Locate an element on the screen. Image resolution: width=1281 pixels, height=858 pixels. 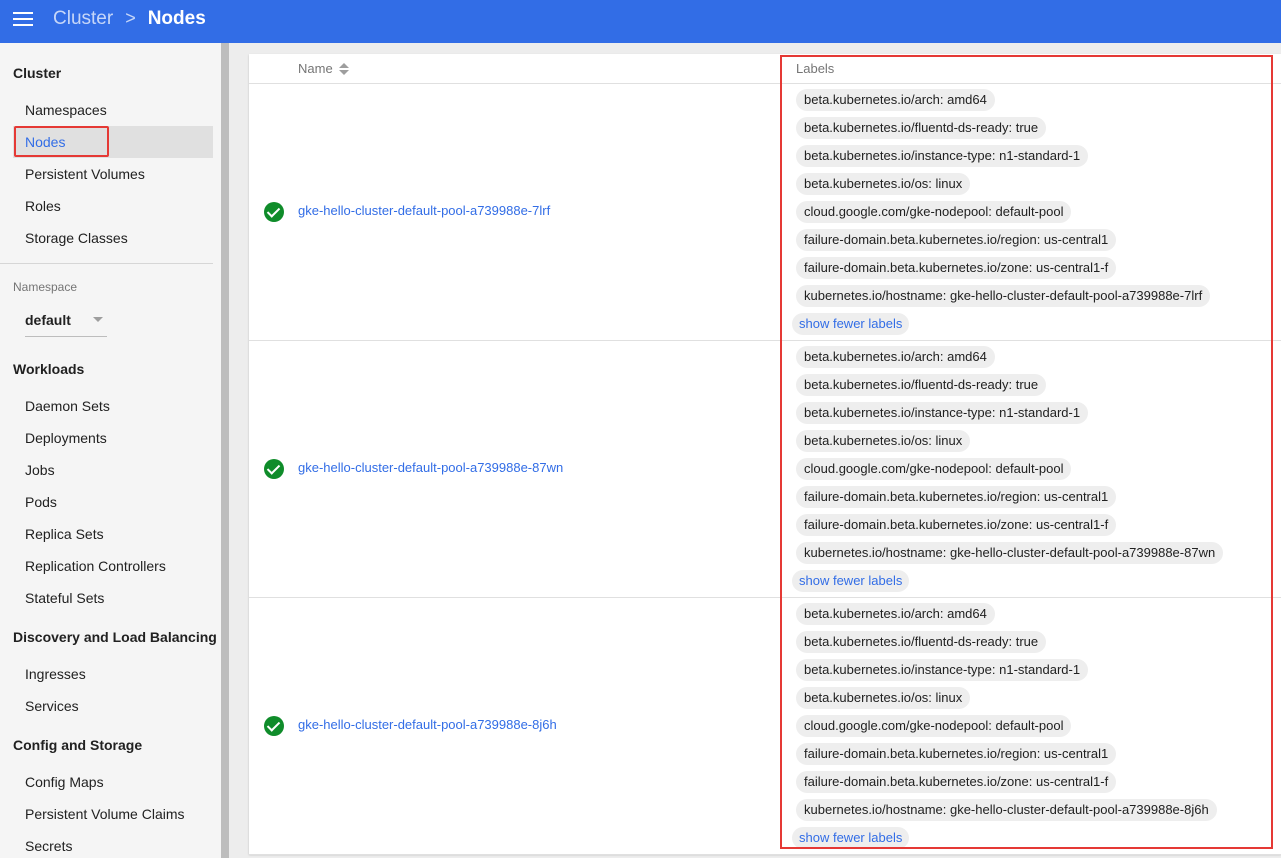
sidebar-item-stateful-sets: Stateful Sets is located at coordinates (113, 598).